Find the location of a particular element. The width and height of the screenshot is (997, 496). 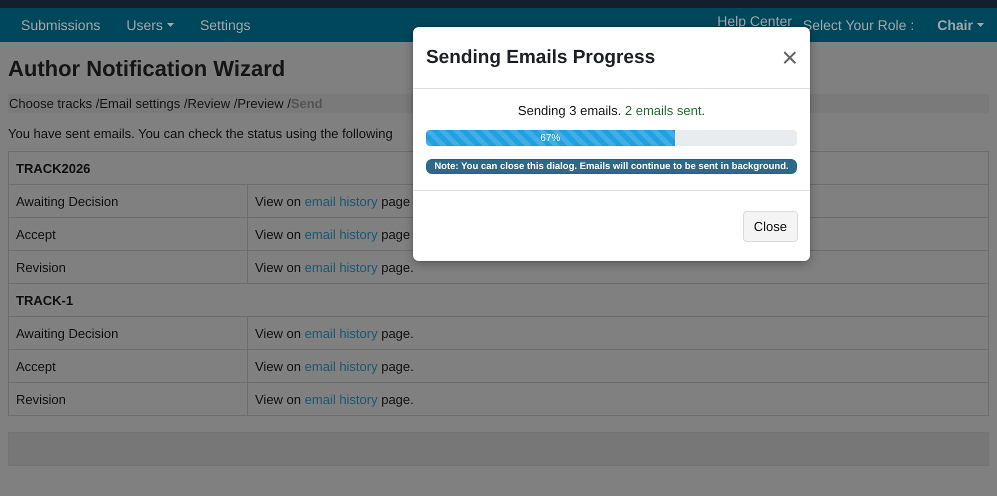

track-heading: TRACK-1 is located at coordinates (498, 300).